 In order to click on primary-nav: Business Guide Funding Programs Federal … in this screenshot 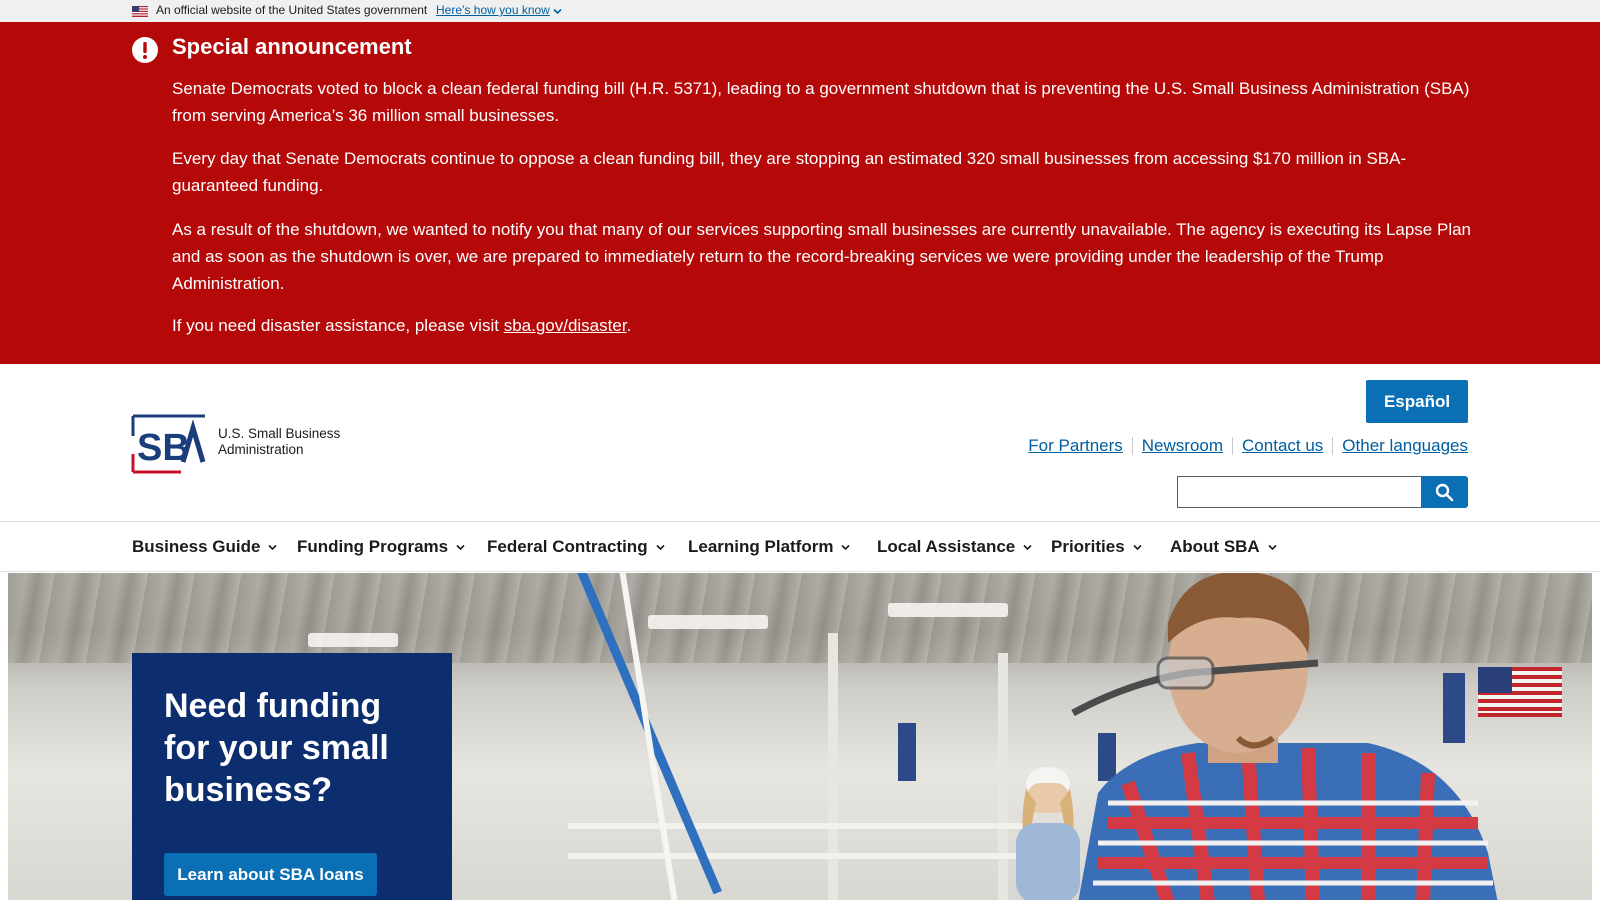, I will do `click(800, 547)`.